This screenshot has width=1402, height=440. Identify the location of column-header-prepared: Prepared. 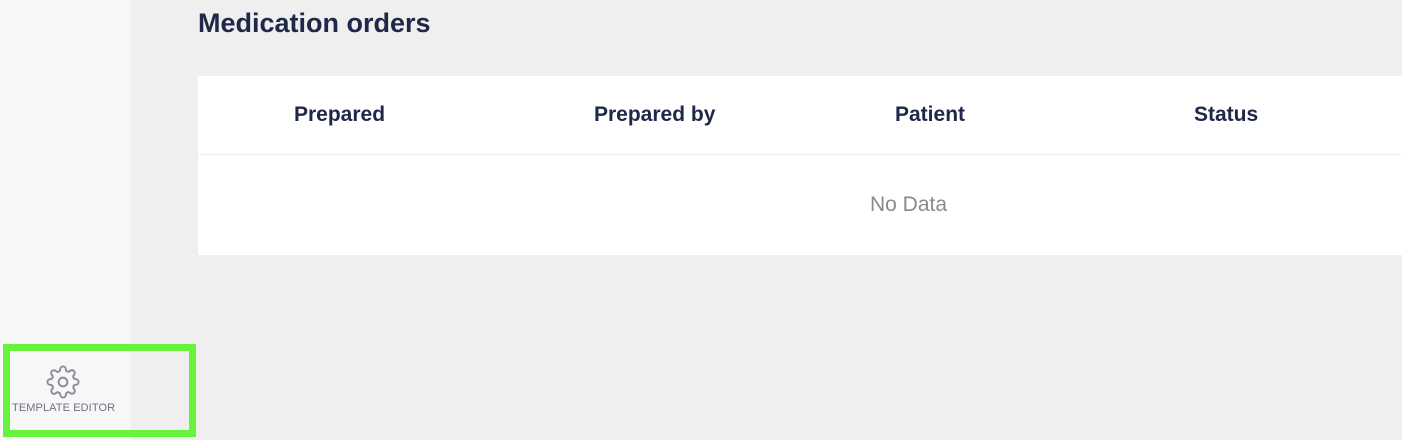
(339, 115).